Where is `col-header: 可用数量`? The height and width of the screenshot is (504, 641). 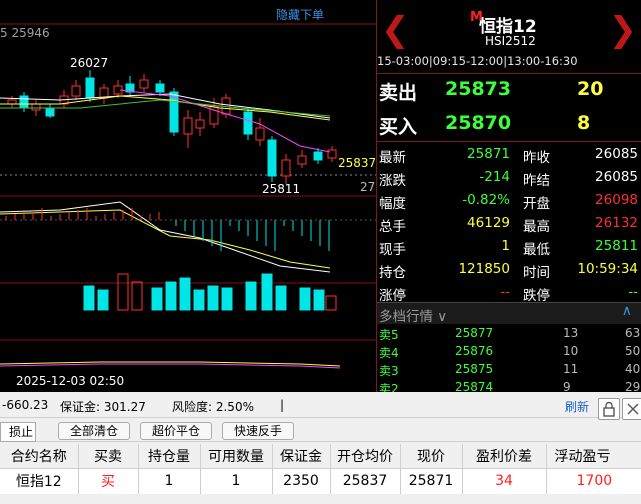 col-header: 可用数量 is located at coordinates (236, 456).